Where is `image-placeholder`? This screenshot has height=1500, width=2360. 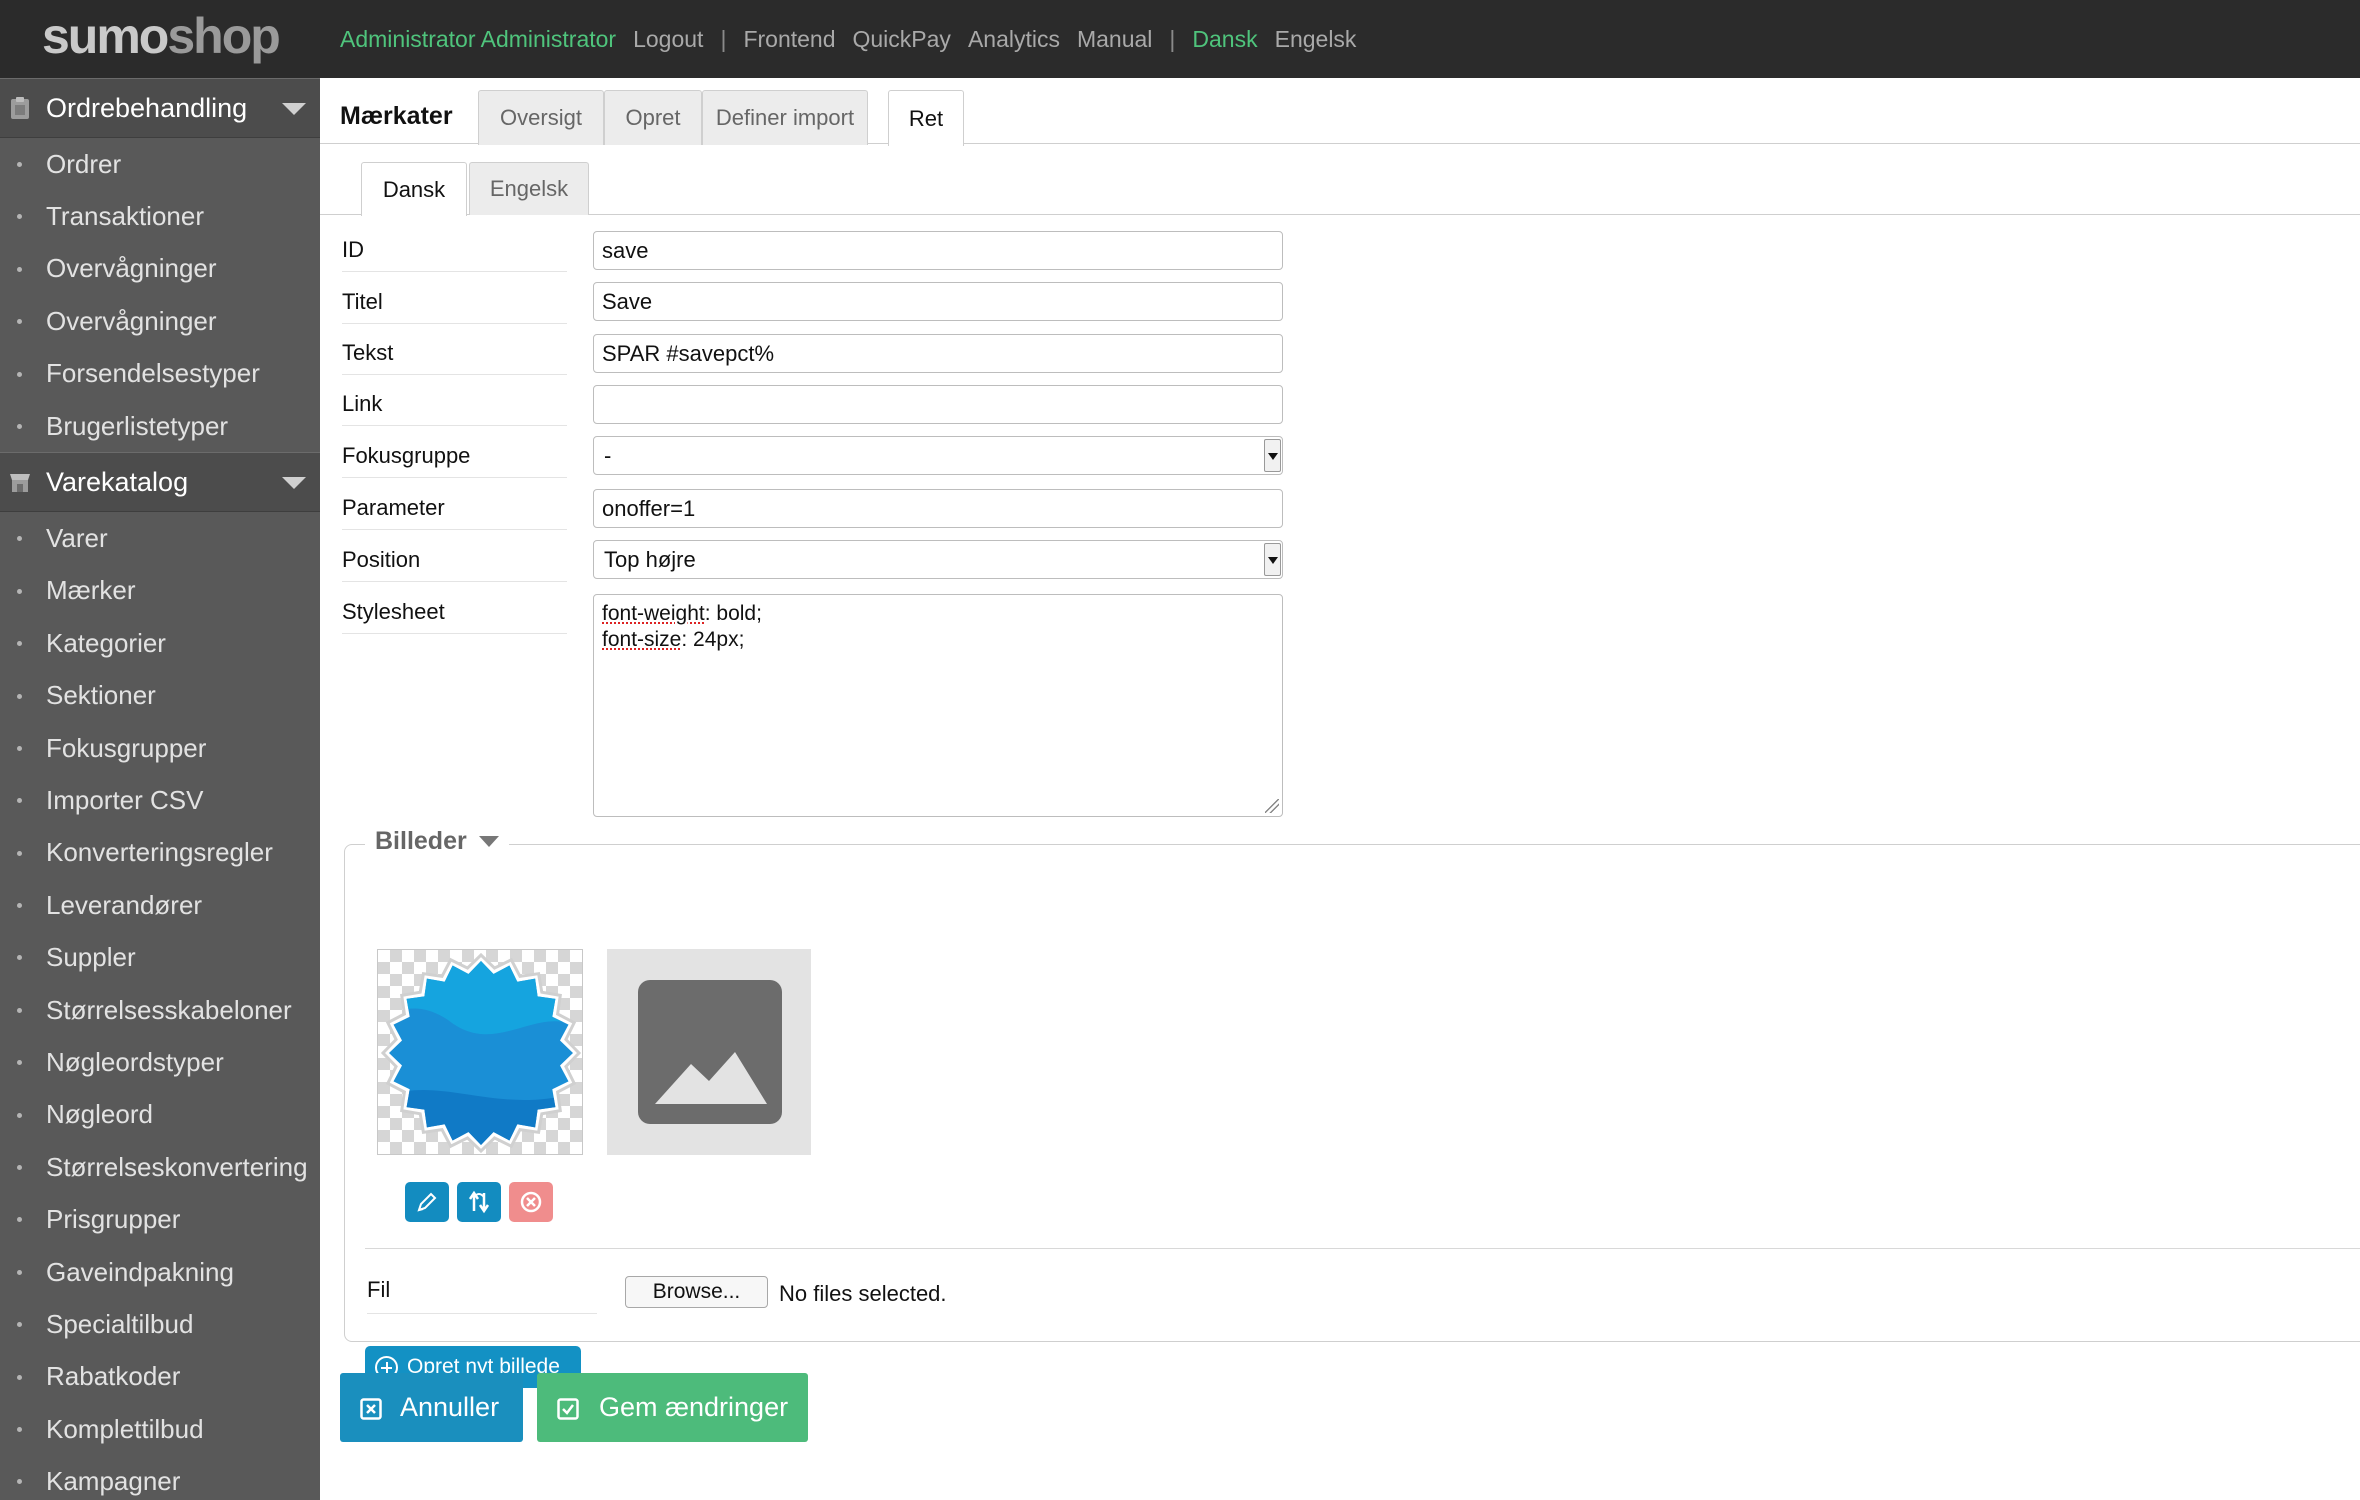
image-placeholder is located at coordinates (709, 1052).